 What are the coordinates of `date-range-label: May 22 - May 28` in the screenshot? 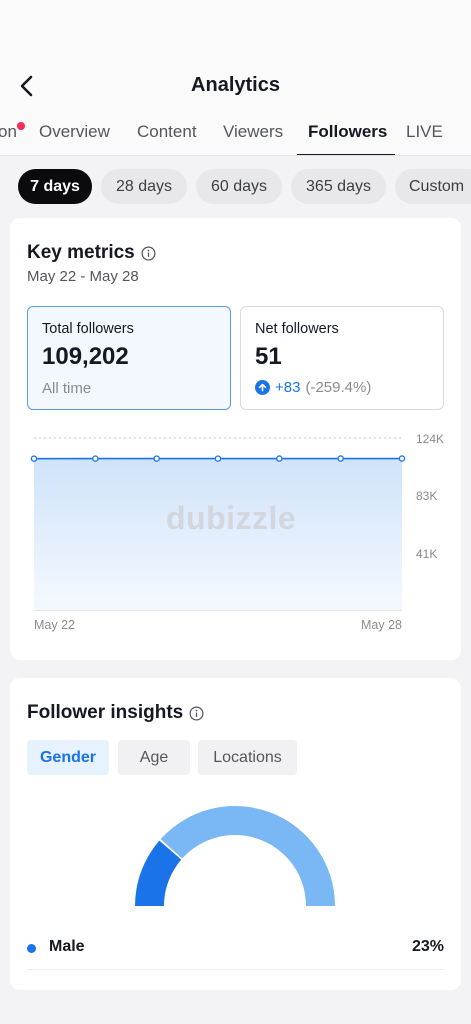 It's located at (83, 276).